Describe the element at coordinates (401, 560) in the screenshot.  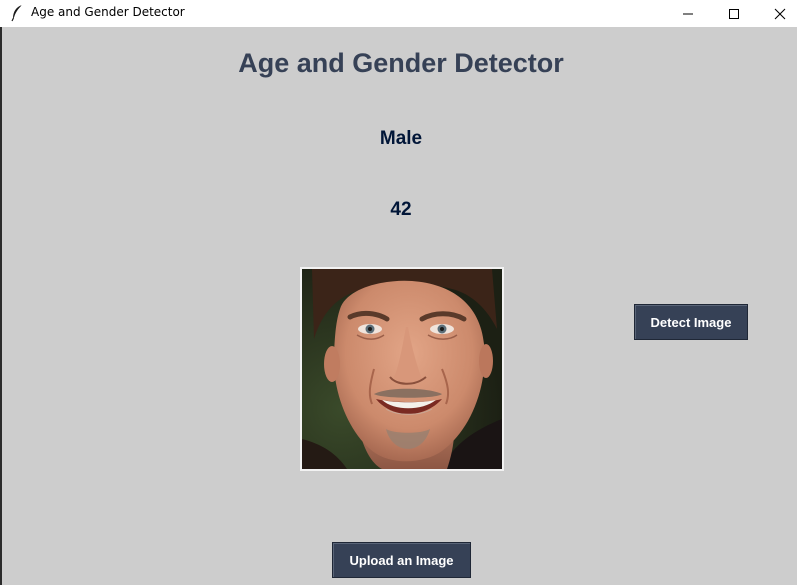
I see `upload-image-button: Upload an Image` at that location.